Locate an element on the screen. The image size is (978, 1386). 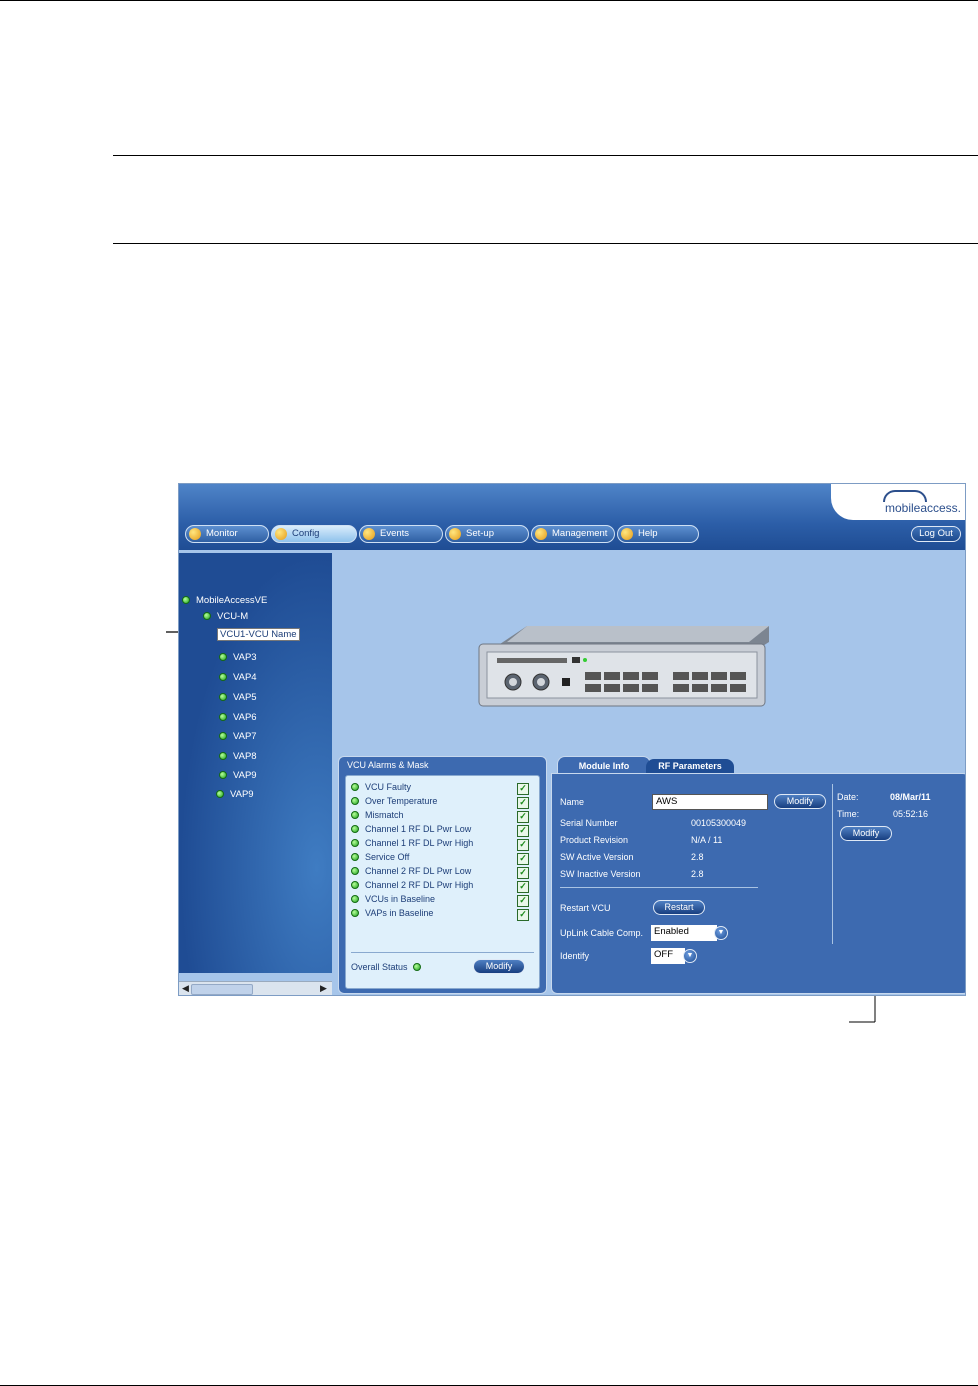
serial-number-value: 00105300049 is located at coordinates (719, 823).